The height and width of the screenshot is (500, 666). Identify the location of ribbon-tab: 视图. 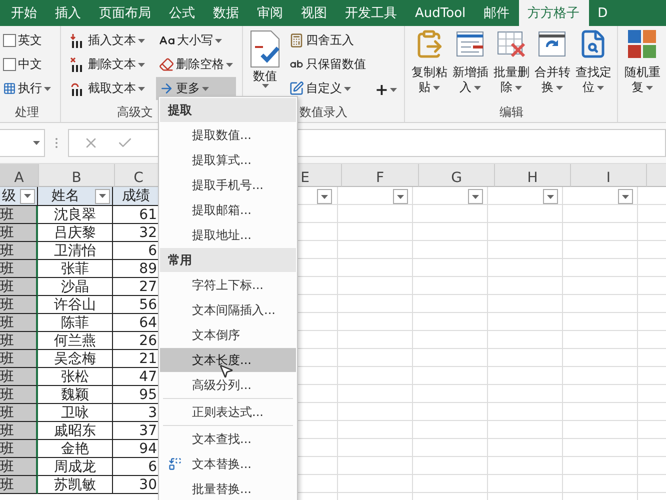
(314, 13).